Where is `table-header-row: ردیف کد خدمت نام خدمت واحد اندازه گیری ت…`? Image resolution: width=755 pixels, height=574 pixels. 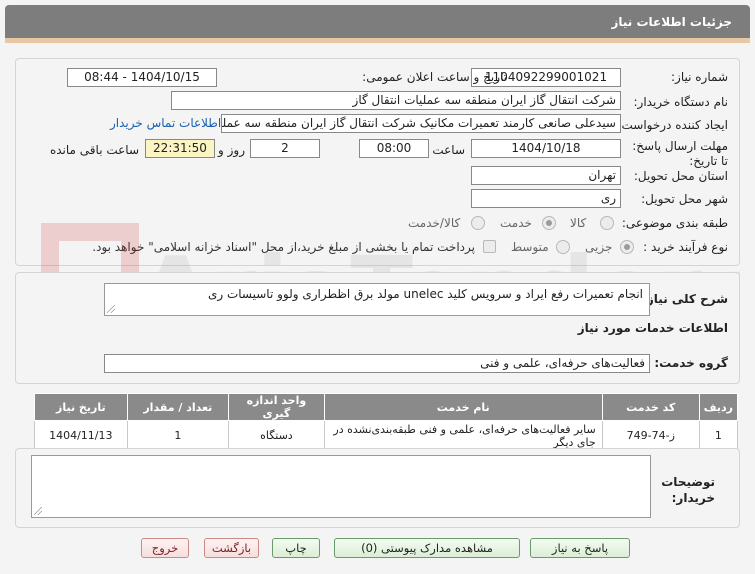 table-header-row: ردیف کد خدمت نام خدمت واحد اندازه گیری ت… is located at coordinates (386, 407).